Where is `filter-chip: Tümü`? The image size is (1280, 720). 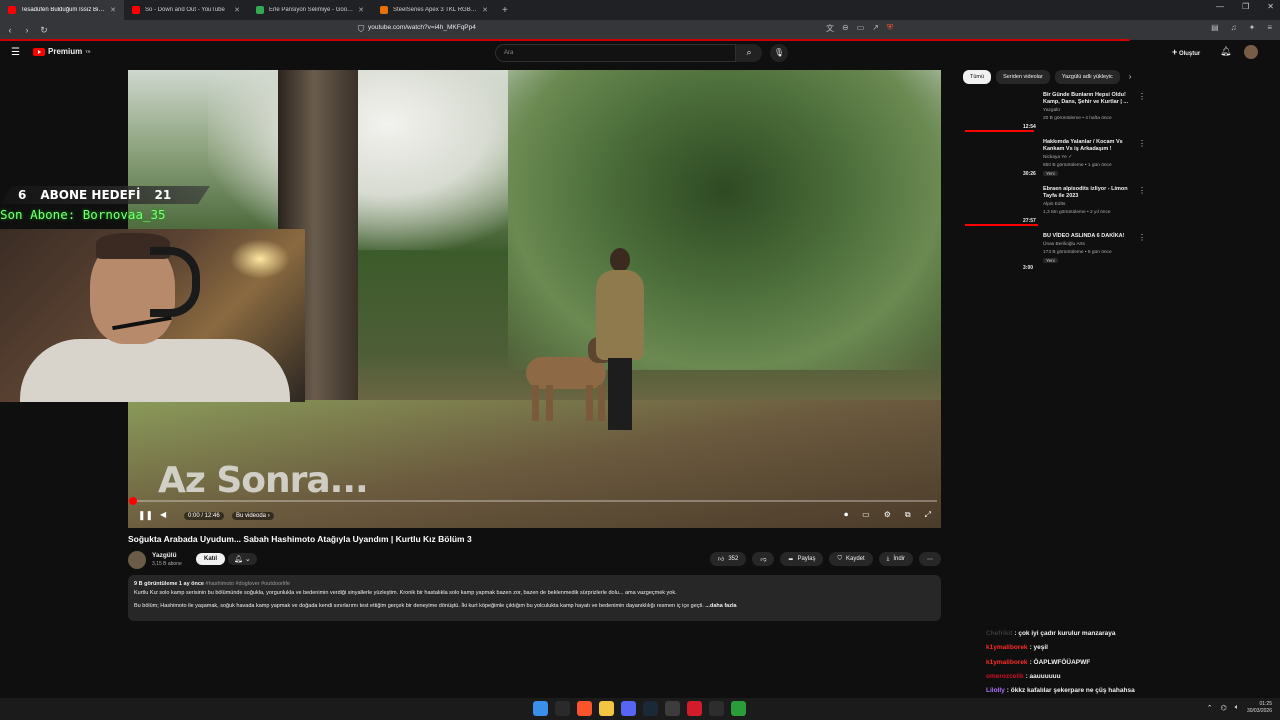 filter-chip: Tümü is located at coordinates (977, 77).